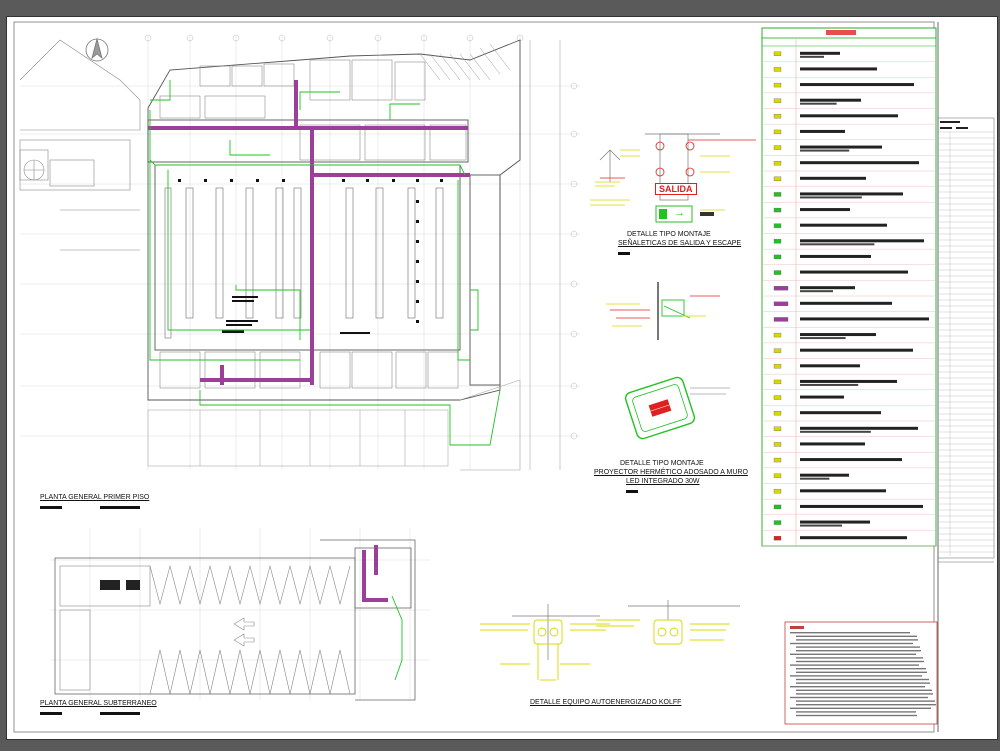 The image size is (1000, 751). I want to click on legend-table, so click(849, 287).